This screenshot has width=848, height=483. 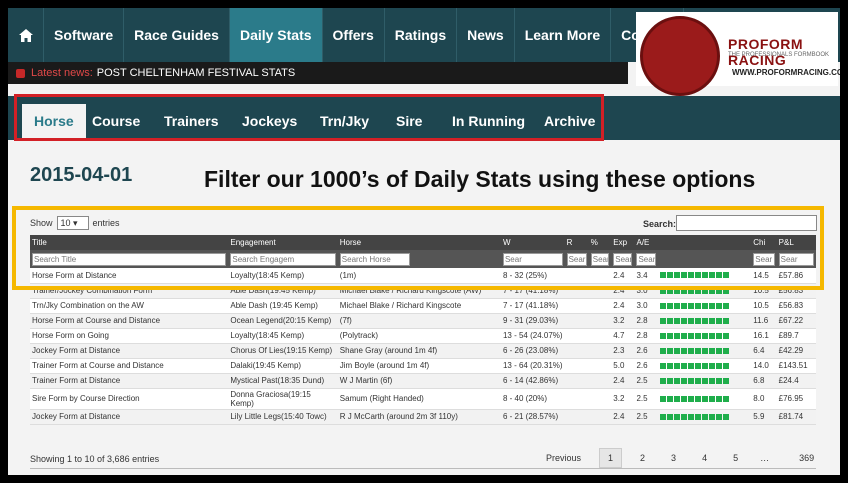 I want to click on home-icon, so click(x=25, y=35).